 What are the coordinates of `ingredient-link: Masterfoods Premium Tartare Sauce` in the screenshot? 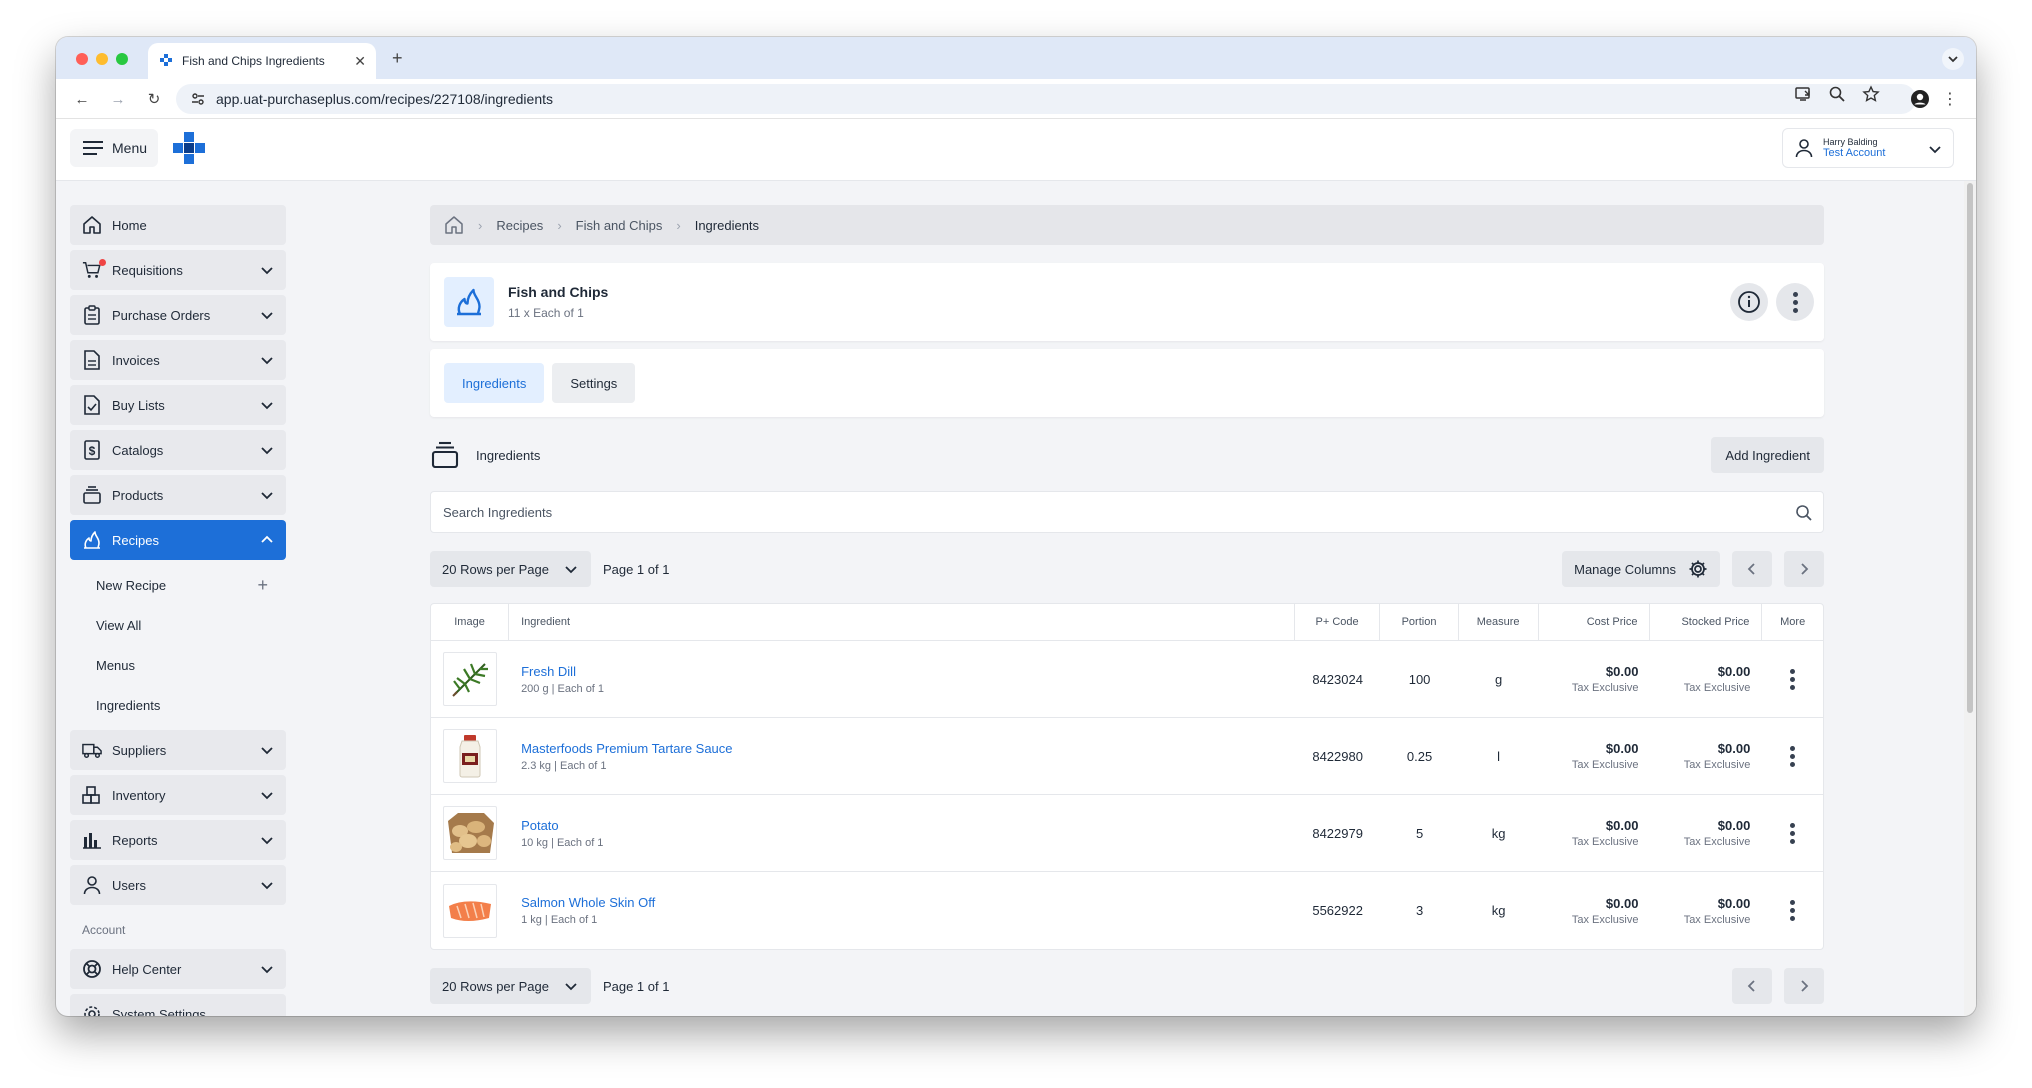 It's located at (626, 748).